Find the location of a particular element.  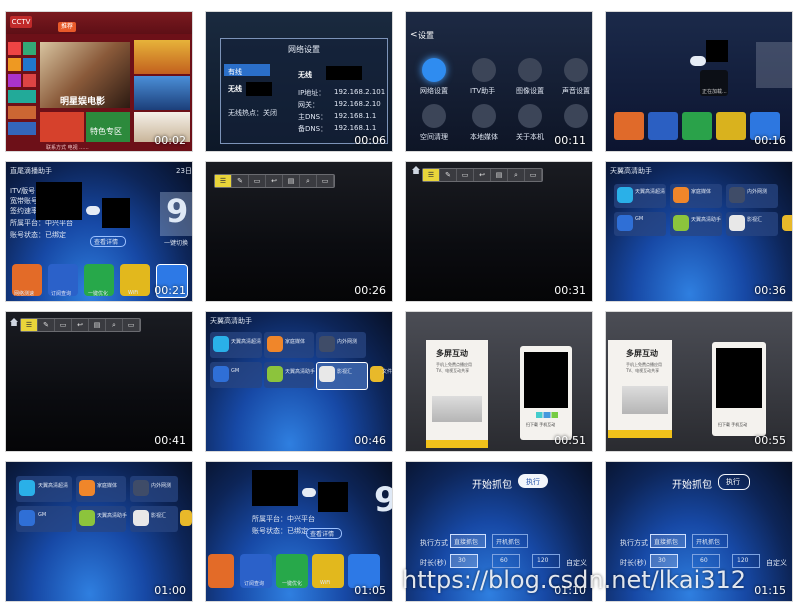

thumb-00-31: ☰ ✎ ▭ ↩ ▤ ⌕ ▭ 00:31 is located at coordinates (499, 231).